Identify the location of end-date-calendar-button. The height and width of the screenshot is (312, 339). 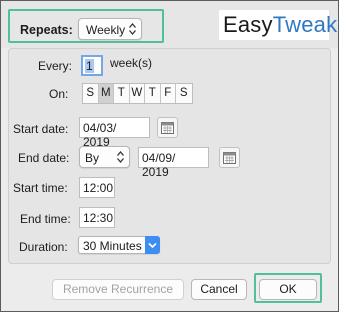
(229, 157).